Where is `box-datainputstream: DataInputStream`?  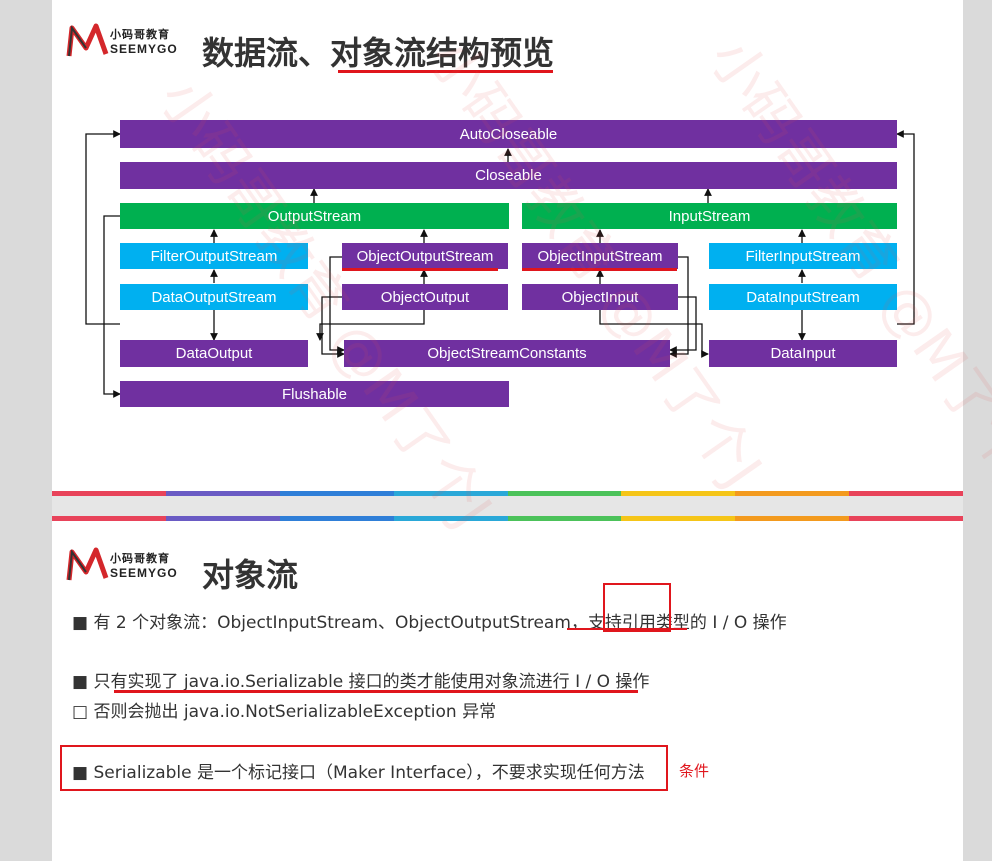
box-datainputstream: DataInputStream is located at coordinates (803, 297).